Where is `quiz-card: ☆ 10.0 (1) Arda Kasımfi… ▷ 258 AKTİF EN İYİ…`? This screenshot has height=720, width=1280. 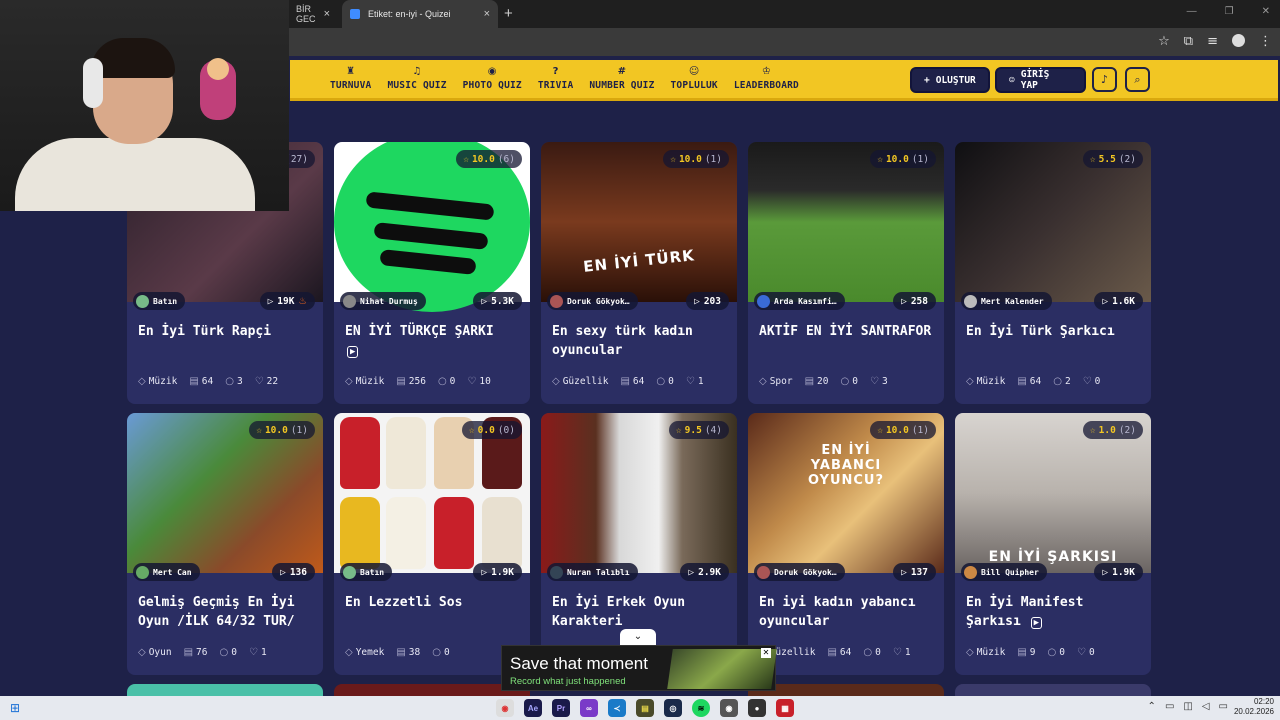
quiz-card: ☆ 10.0 (1) Arda Kasımfi… ▷ 258 AKTİF EN İYİ… is located at coordinates (846, 273).